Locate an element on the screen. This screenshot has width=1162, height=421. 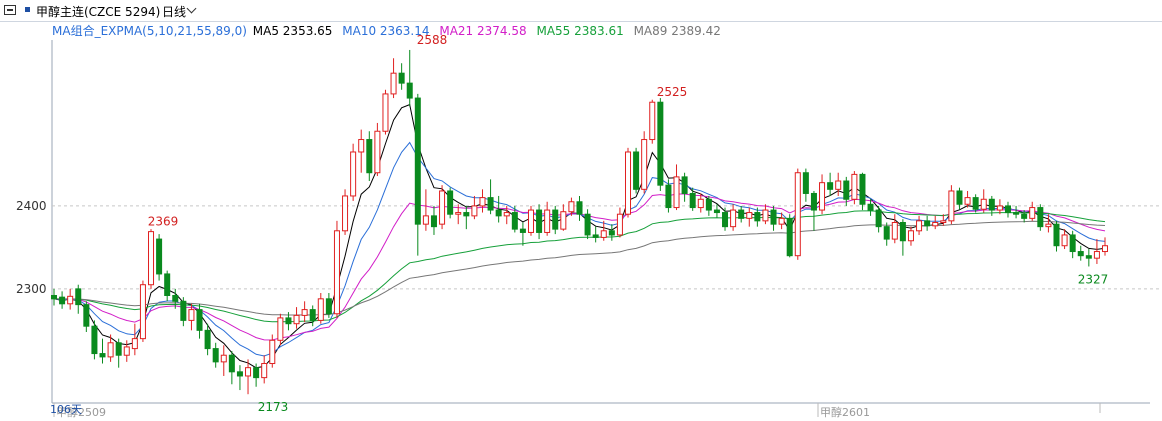
price-annotation: 2327 is located at coordinates (1093, 279).